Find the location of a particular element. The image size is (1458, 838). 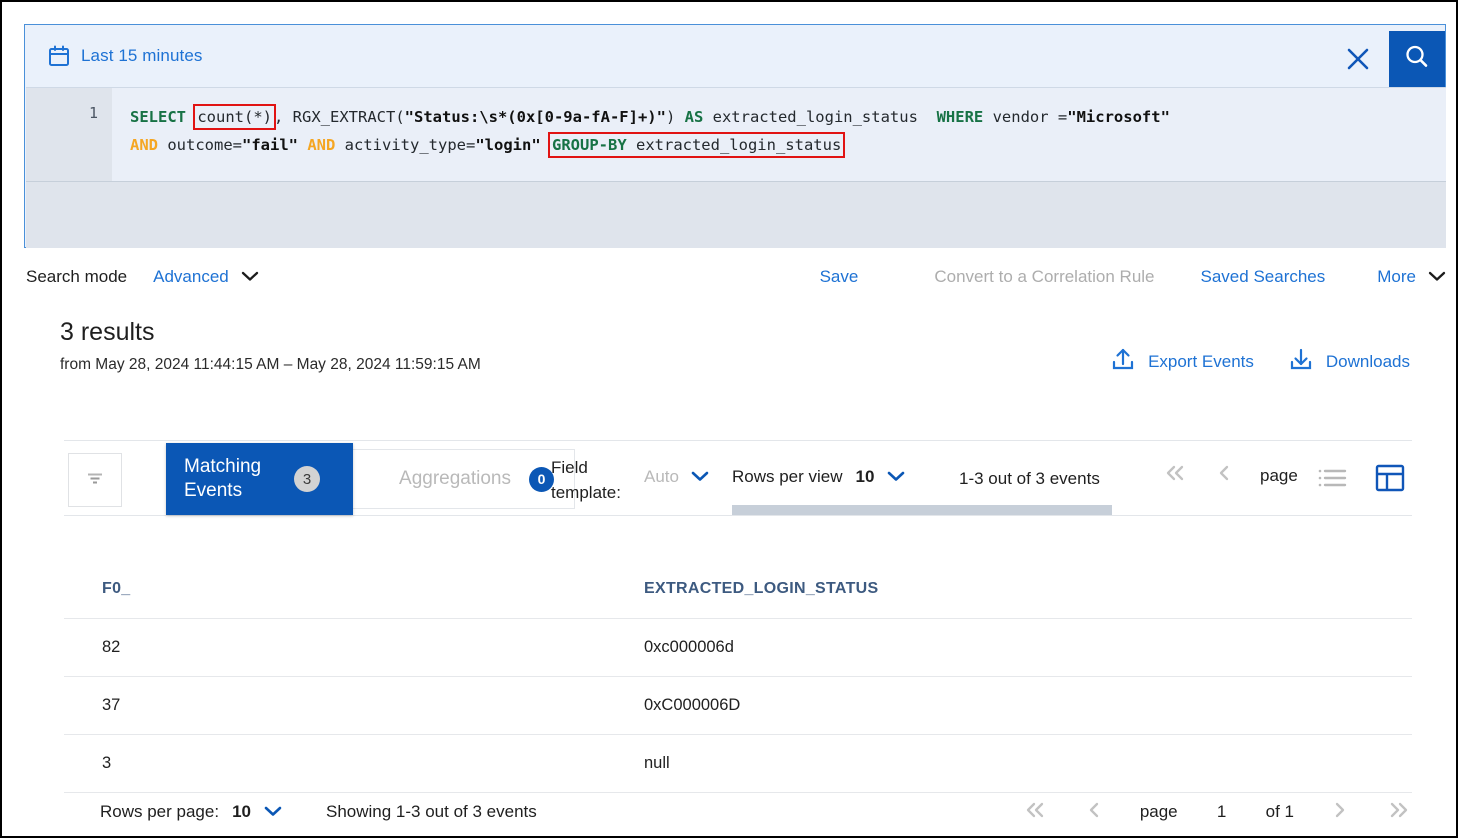

rows-per-page-label: Rows per page: is located at coordinates (160, 811).